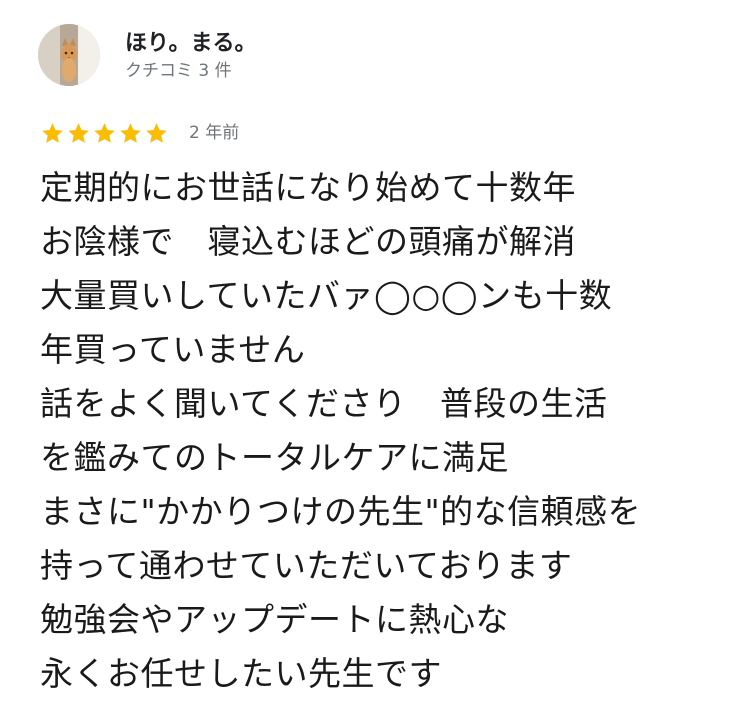 The image size is (750, 707). What do you see at coordinates (308, 187) in the screenshot?
I see `review-text-line: 定期的にお世話になり始めて十数年` at bounding box center [308, 187].